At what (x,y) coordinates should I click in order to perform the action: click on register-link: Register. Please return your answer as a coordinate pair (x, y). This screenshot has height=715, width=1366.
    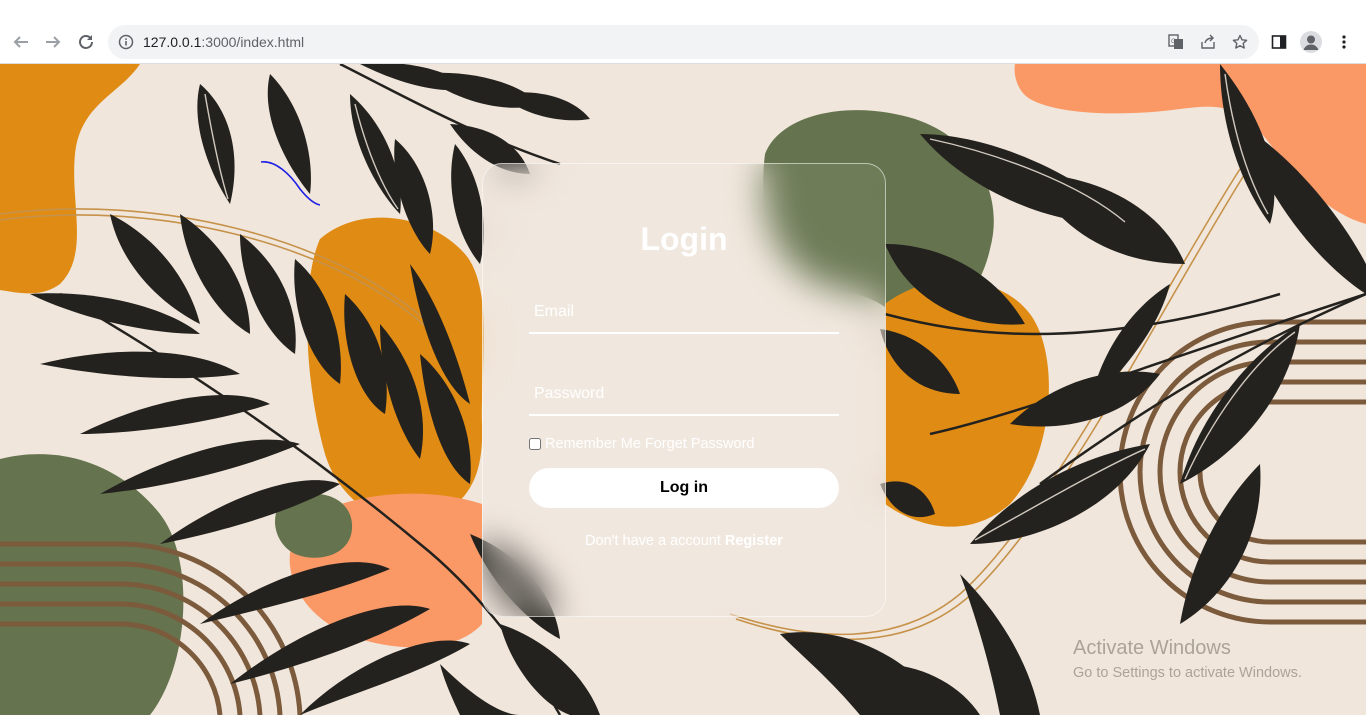
    Looking at the image, I should click on (754, 541).